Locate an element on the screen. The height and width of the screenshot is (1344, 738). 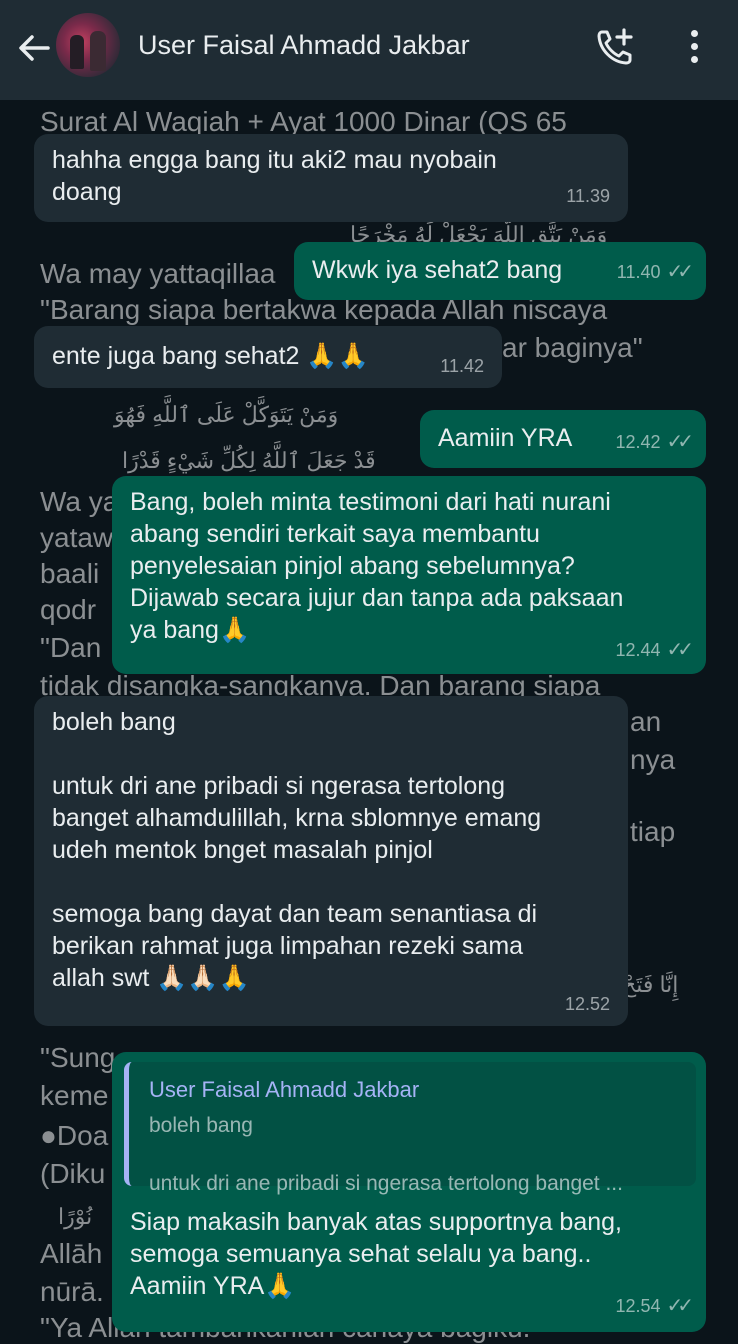
arrow-left-icon is located at coordinates (34, 48).